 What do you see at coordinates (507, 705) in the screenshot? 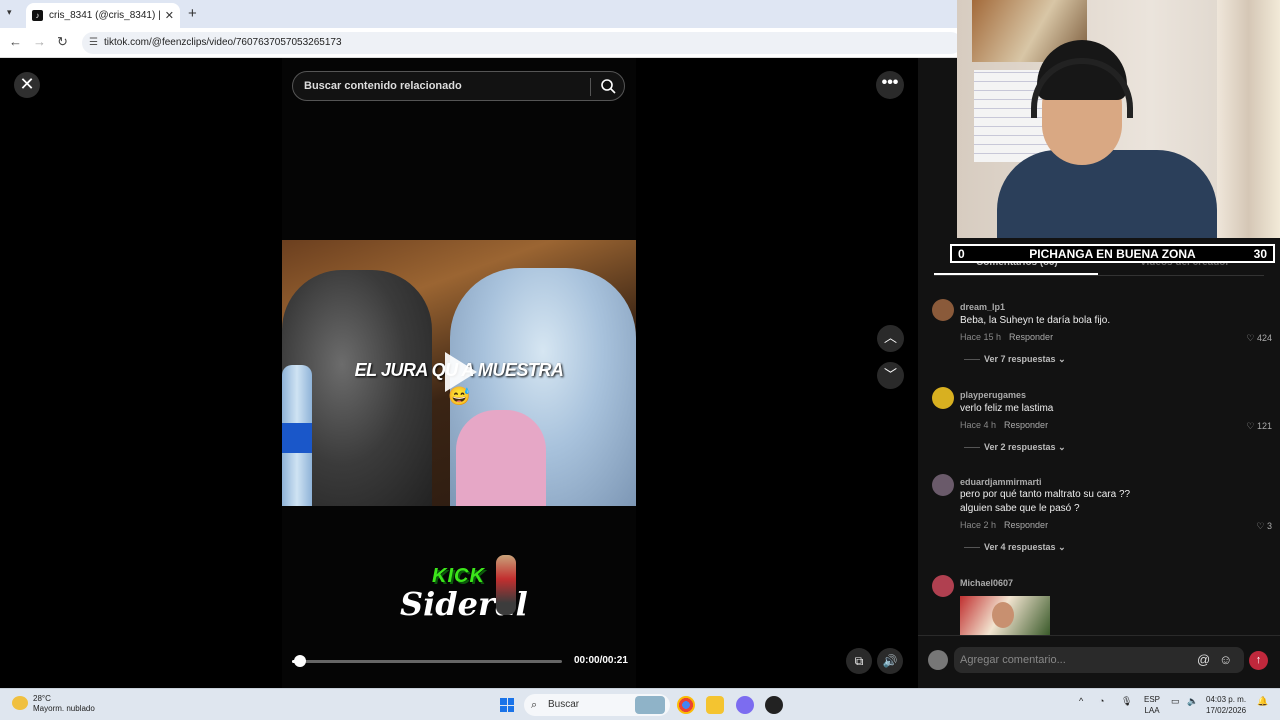
I see `start-button` at bounding box center [507, 705].